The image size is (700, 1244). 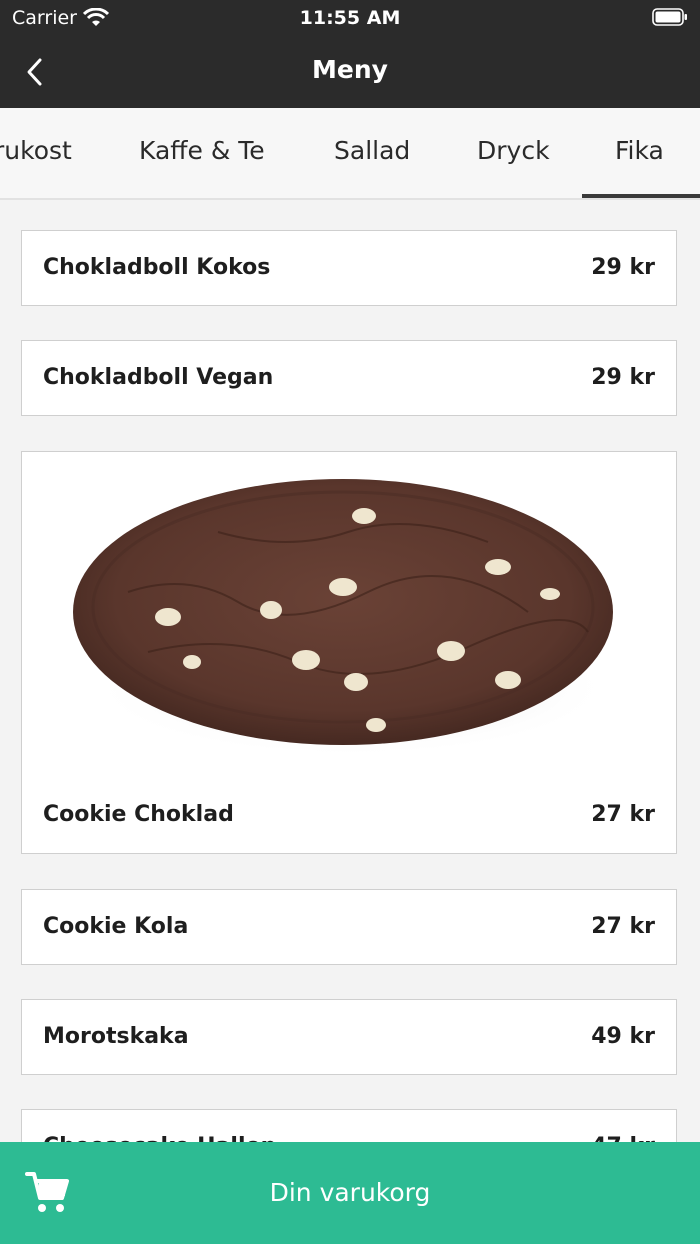 I want to click on status-bar: Carrier 11:55 AM, so click(x=350, y=18).